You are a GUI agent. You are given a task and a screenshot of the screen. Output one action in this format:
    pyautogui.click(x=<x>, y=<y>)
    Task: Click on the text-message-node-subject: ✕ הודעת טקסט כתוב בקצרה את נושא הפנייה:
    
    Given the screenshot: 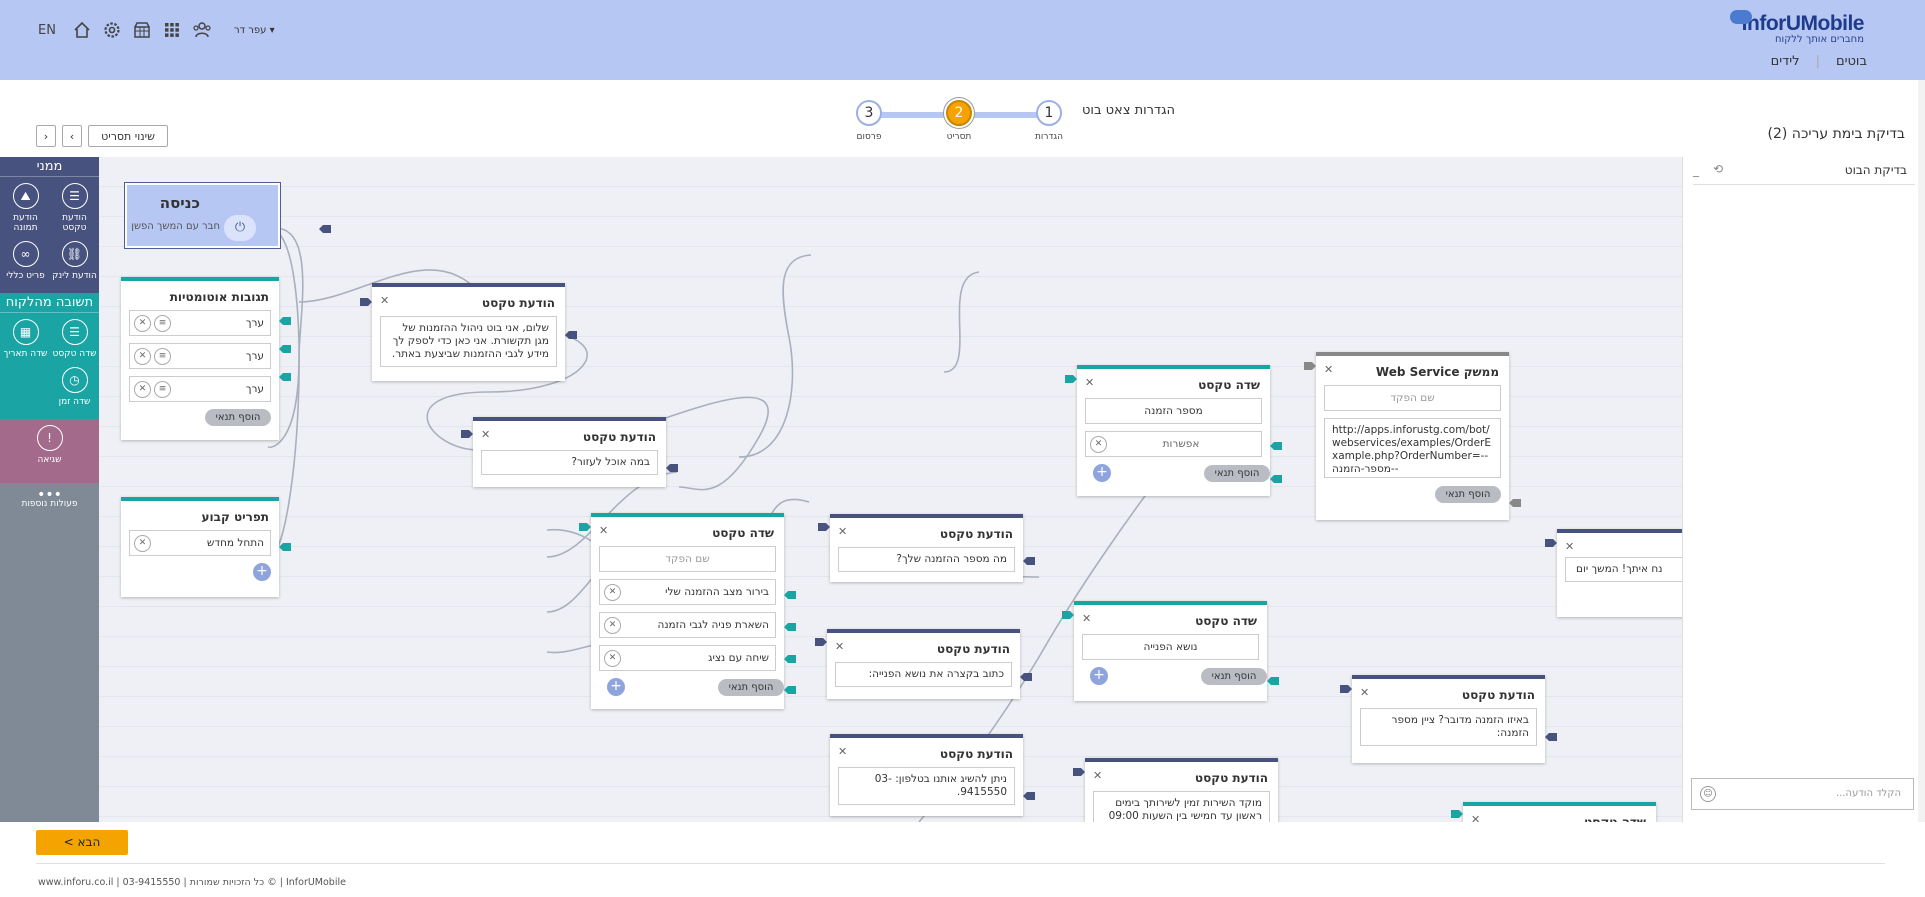 What is the action you would take?
    pyautogui.click(x=923, y=664)
    